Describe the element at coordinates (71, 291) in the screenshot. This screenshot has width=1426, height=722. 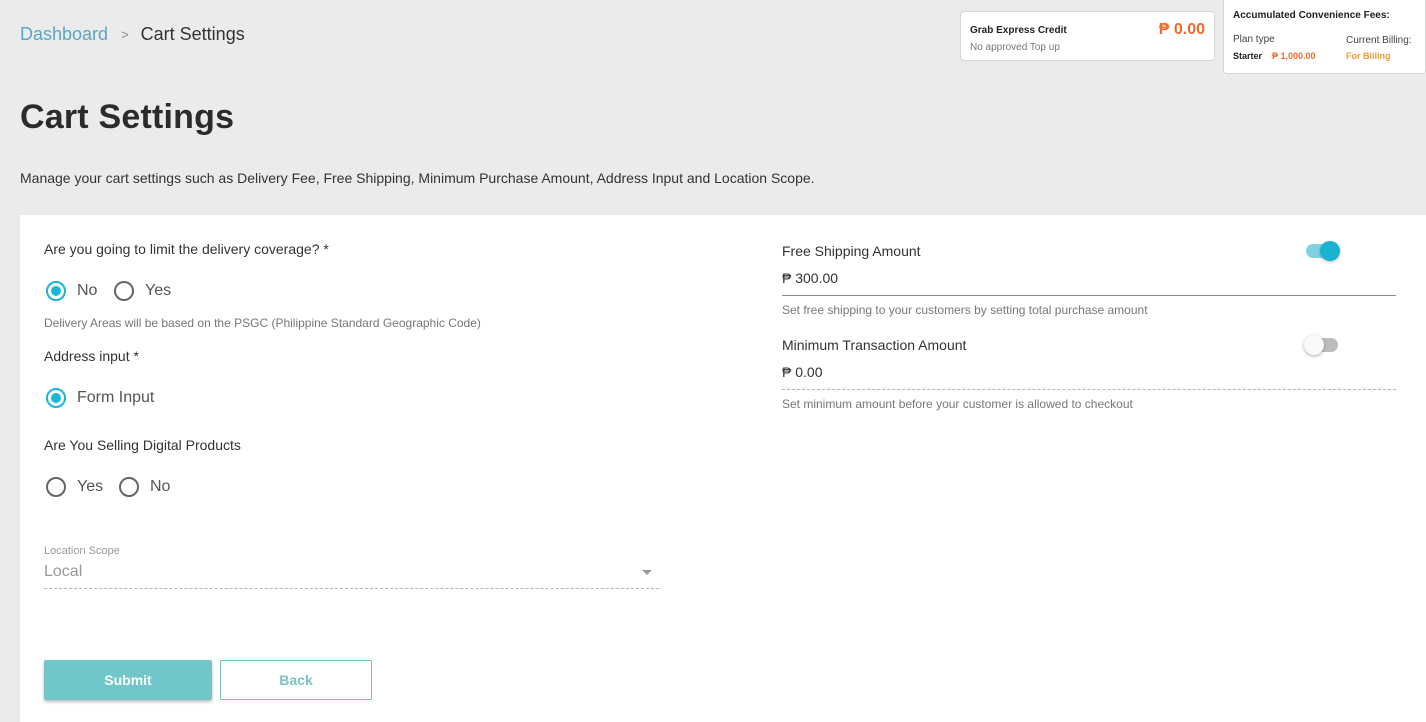
I see `coverage-no-radio: No` at that location.